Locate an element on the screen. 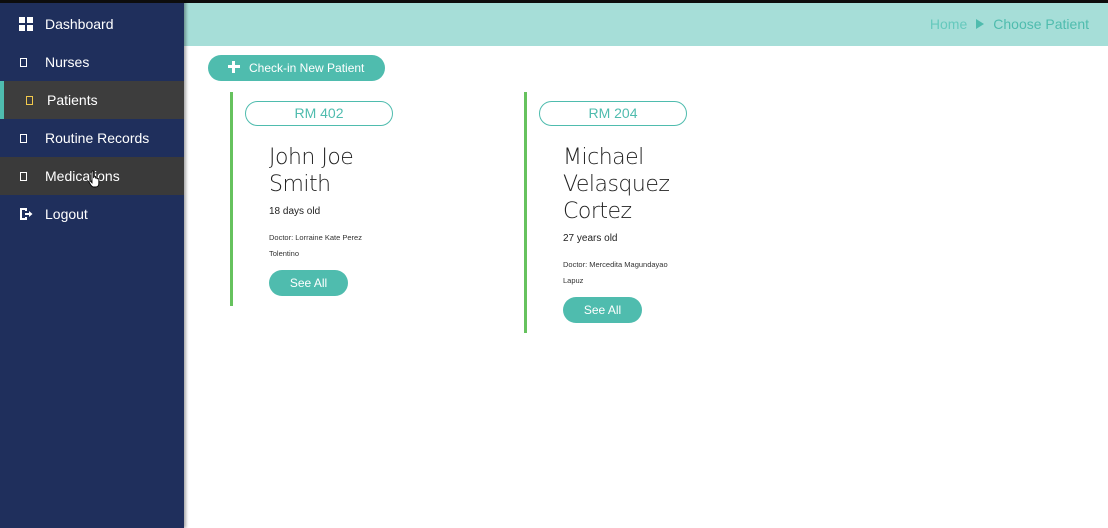  room-badge: RM 204 is located at coordinates (613, 113).